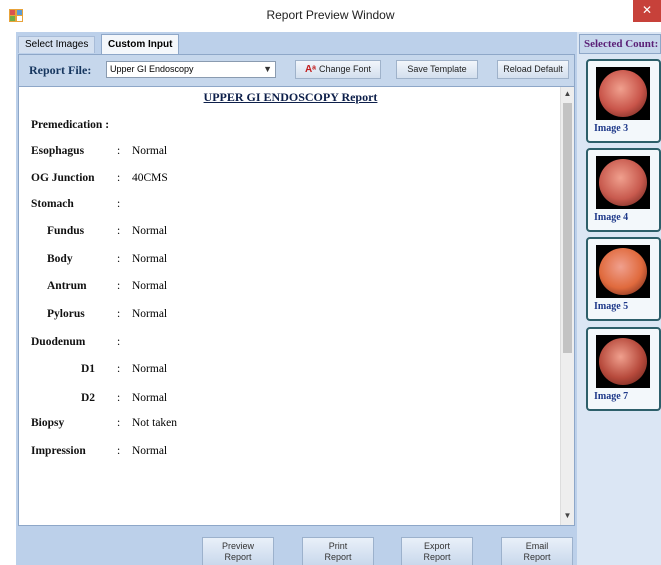 The width and height of the screenshot is (661, 565). Describe the element at coordinates (533, 69) in the screenshot. I see `reload-default-button: Reload Default` at that location.